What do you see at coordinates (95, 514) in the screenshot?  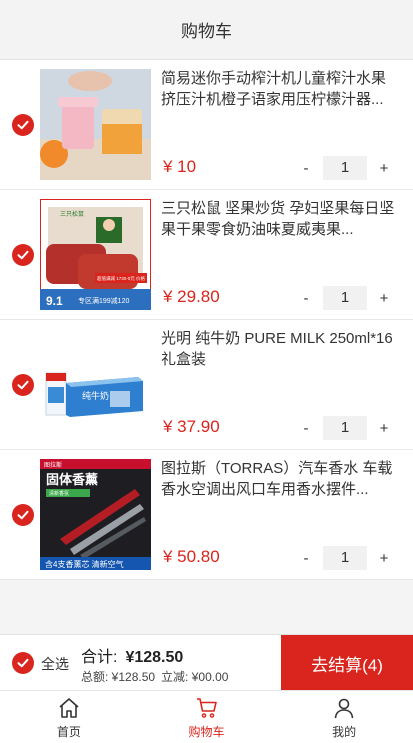 I see `product-image: 图拉斯 固体香薰 清新香氛 含4支香薰芯 清新空气` at bounding box center [95, 514].